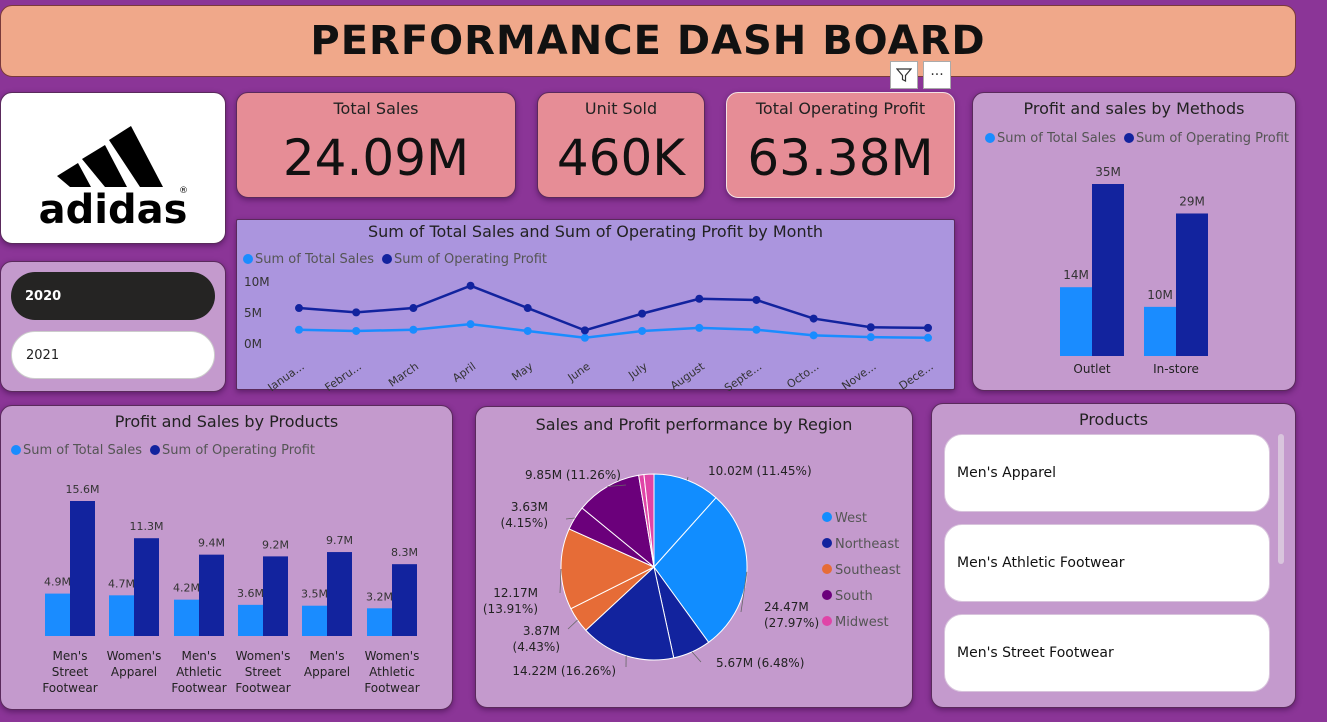  I want to click on visual-header: ···, so click(920, 75).